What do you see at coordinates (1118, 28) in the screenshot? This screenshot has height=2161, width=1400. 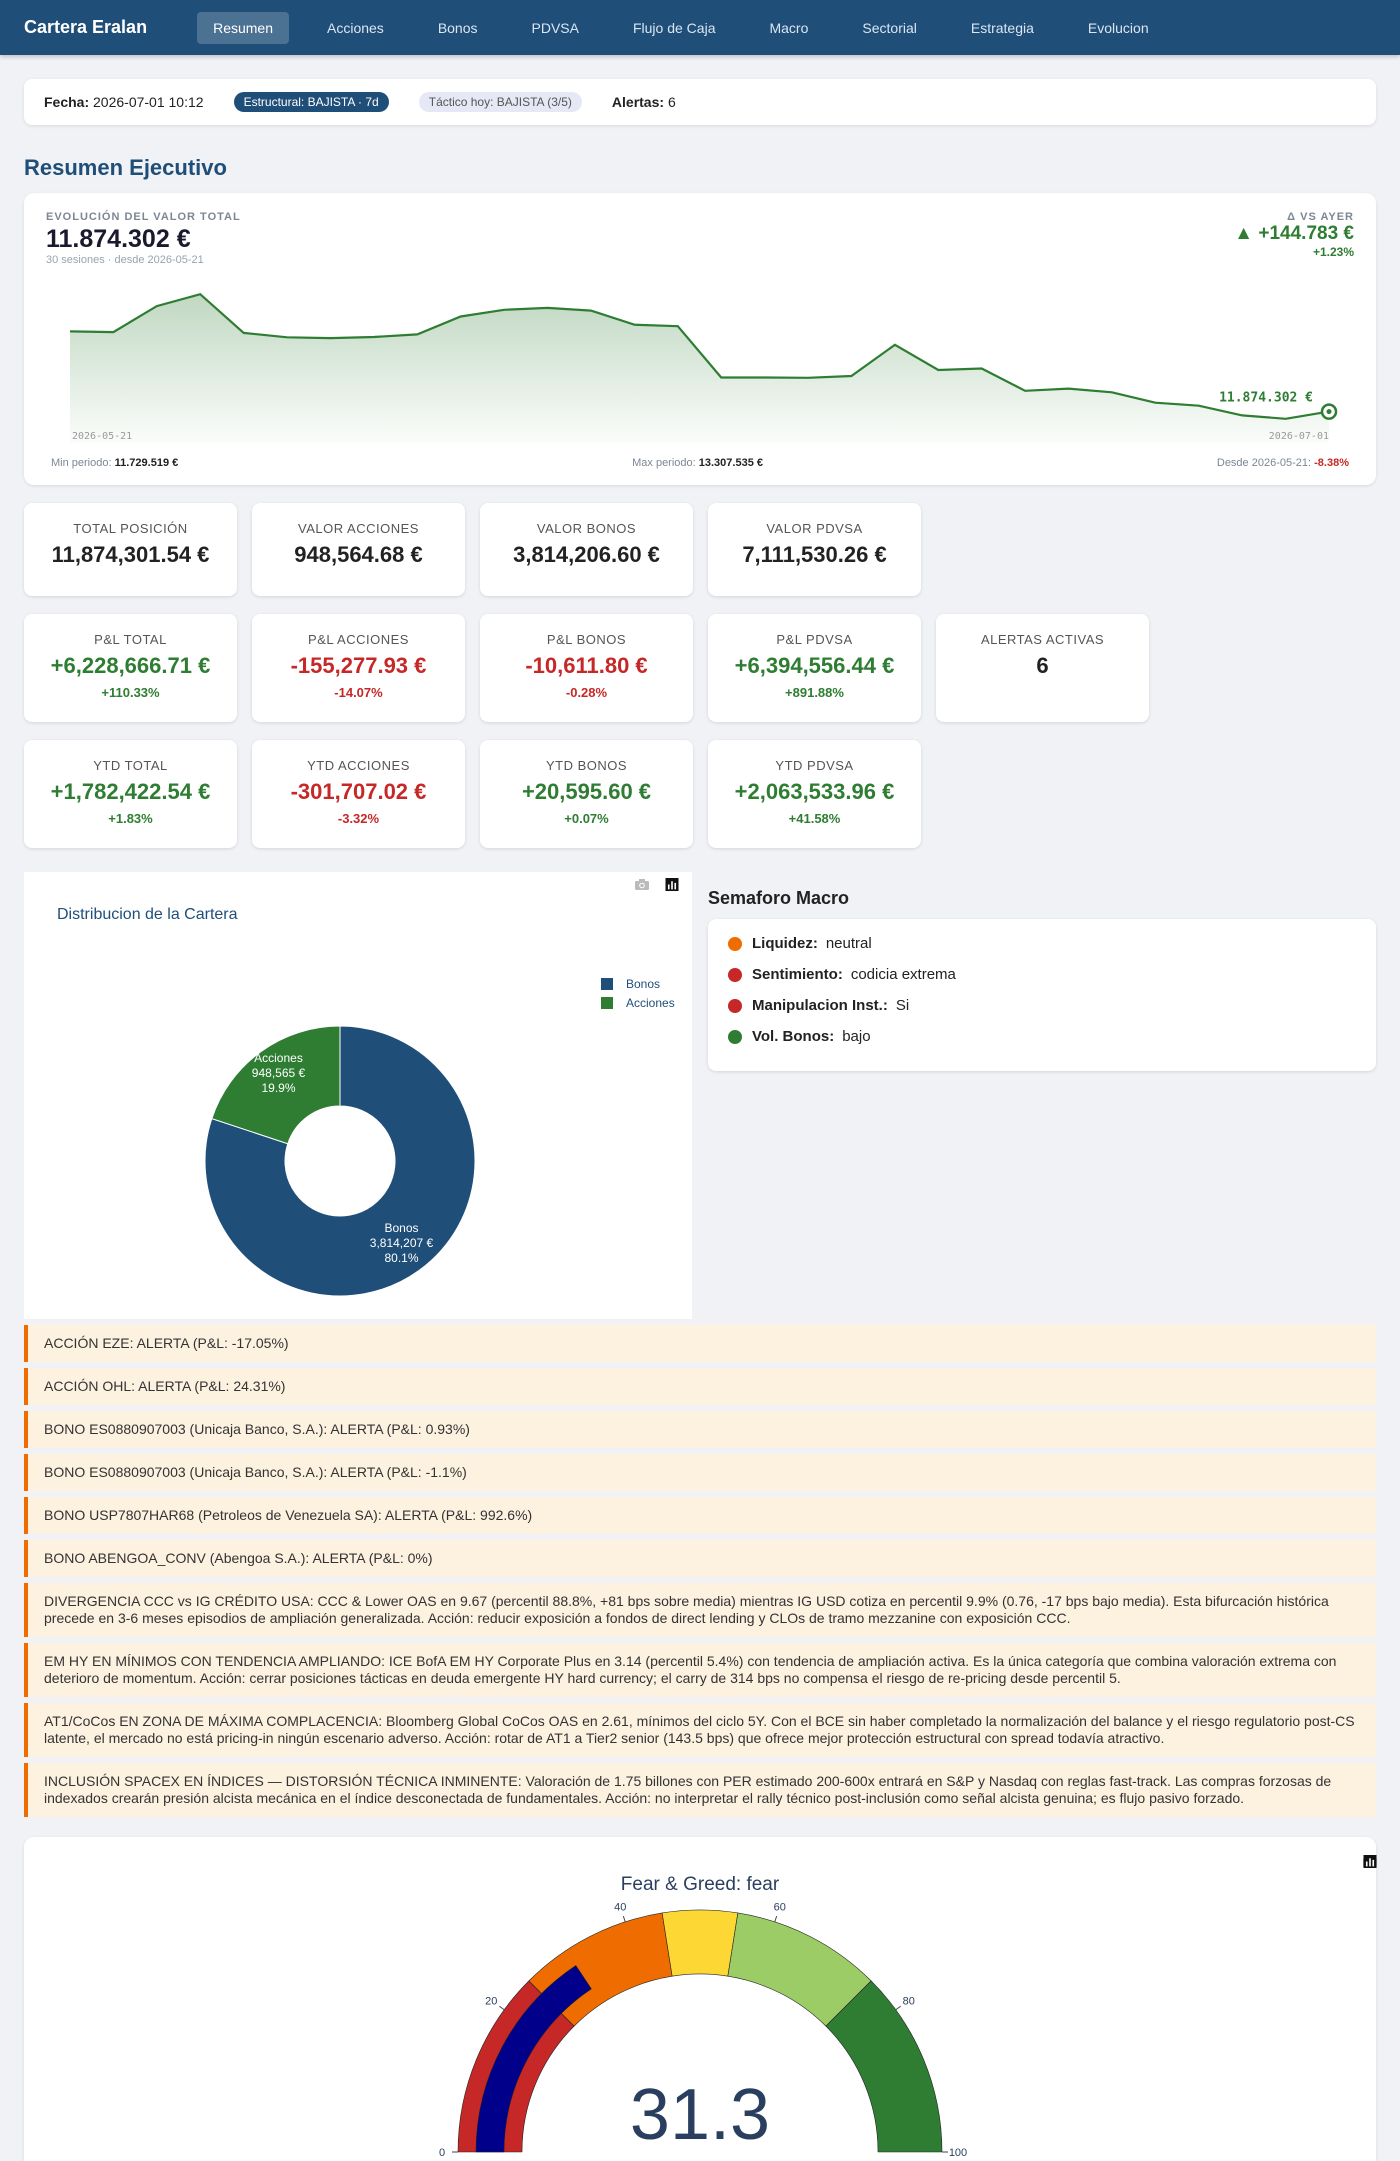 I see `tab-evolucion: Evolucion` at bounding box center [1118, 28].